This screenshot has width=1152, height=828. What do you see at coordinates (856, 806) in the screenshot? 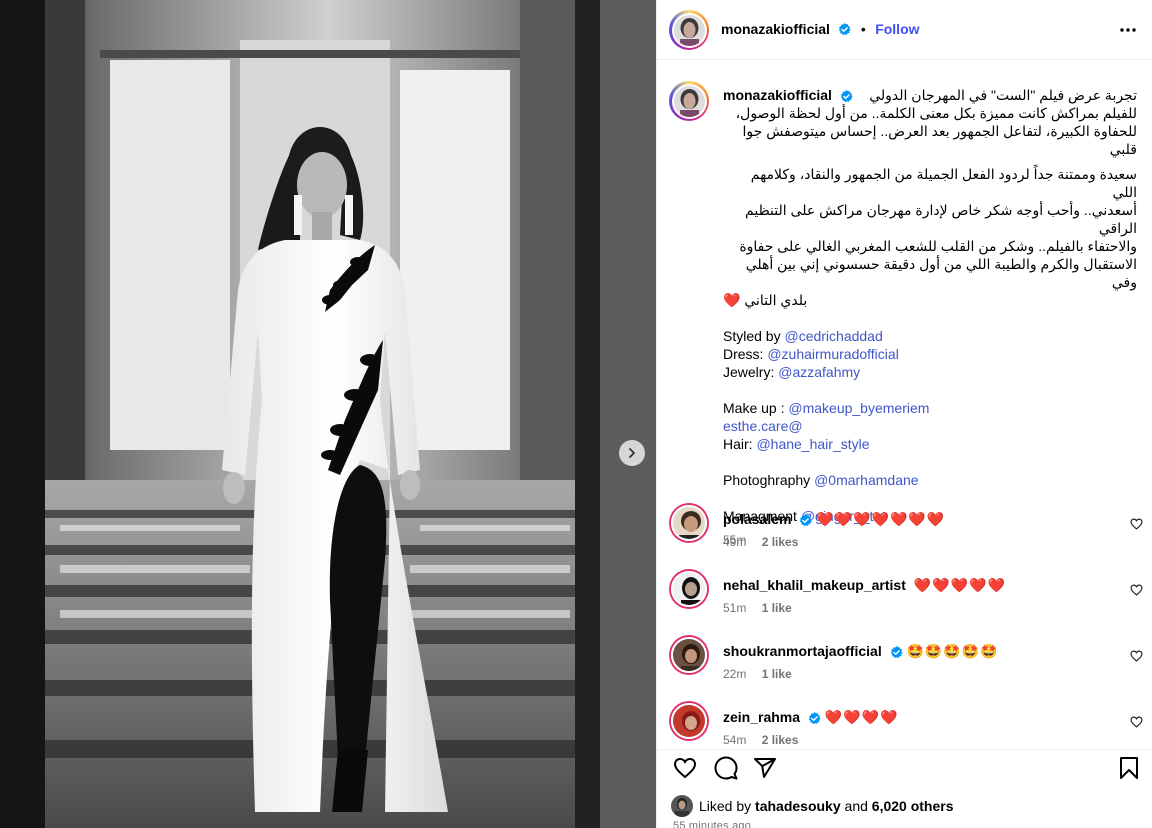
I see `liked-by-and: and` at bounding box center [856, 806].